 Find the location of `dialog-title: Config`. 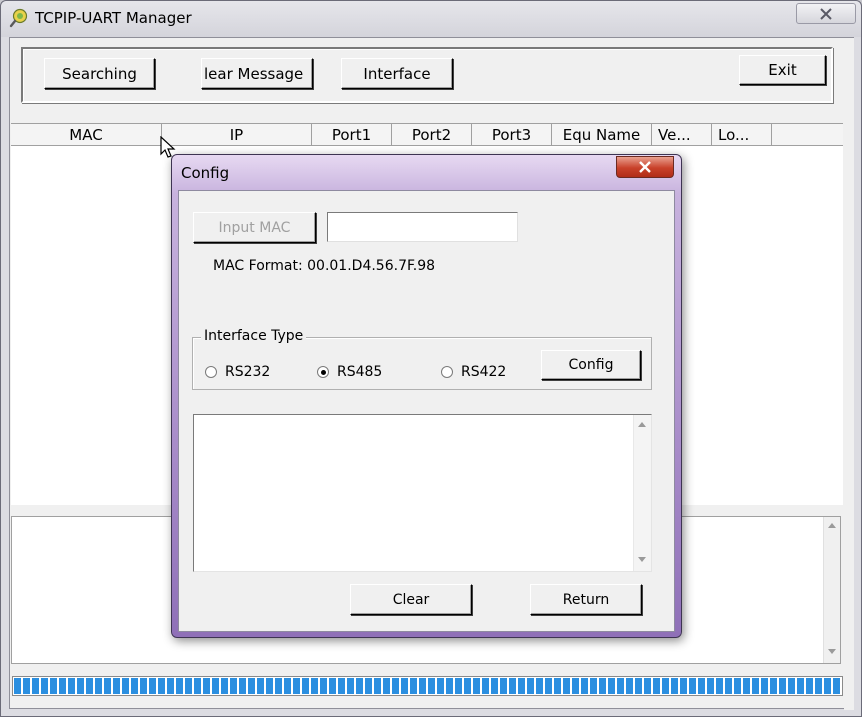

dialog-title: Config is located at coordinates (205, 173).